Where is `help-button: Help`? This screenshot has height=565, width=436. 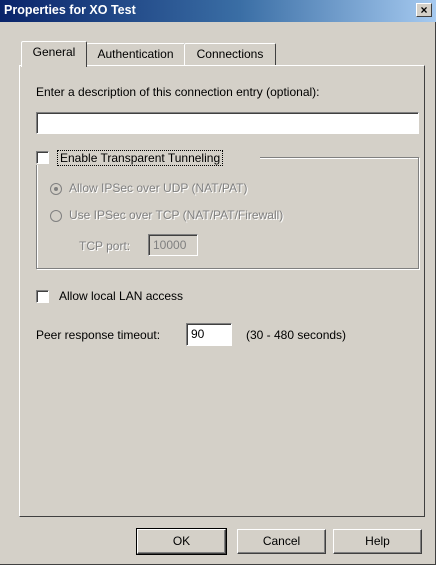 help-button: Help is located at coordinates (377, 541).